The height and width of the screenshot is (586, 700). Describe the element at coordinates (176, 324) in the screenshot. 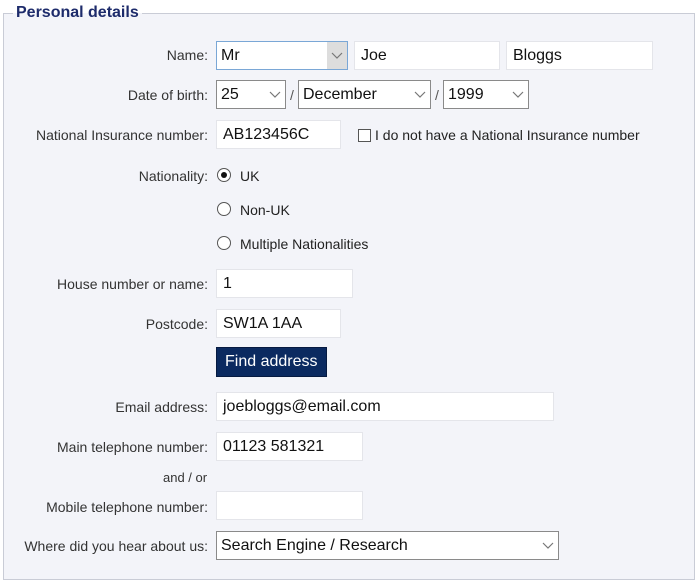

I see `postcode-label: Postcode:` at that location.